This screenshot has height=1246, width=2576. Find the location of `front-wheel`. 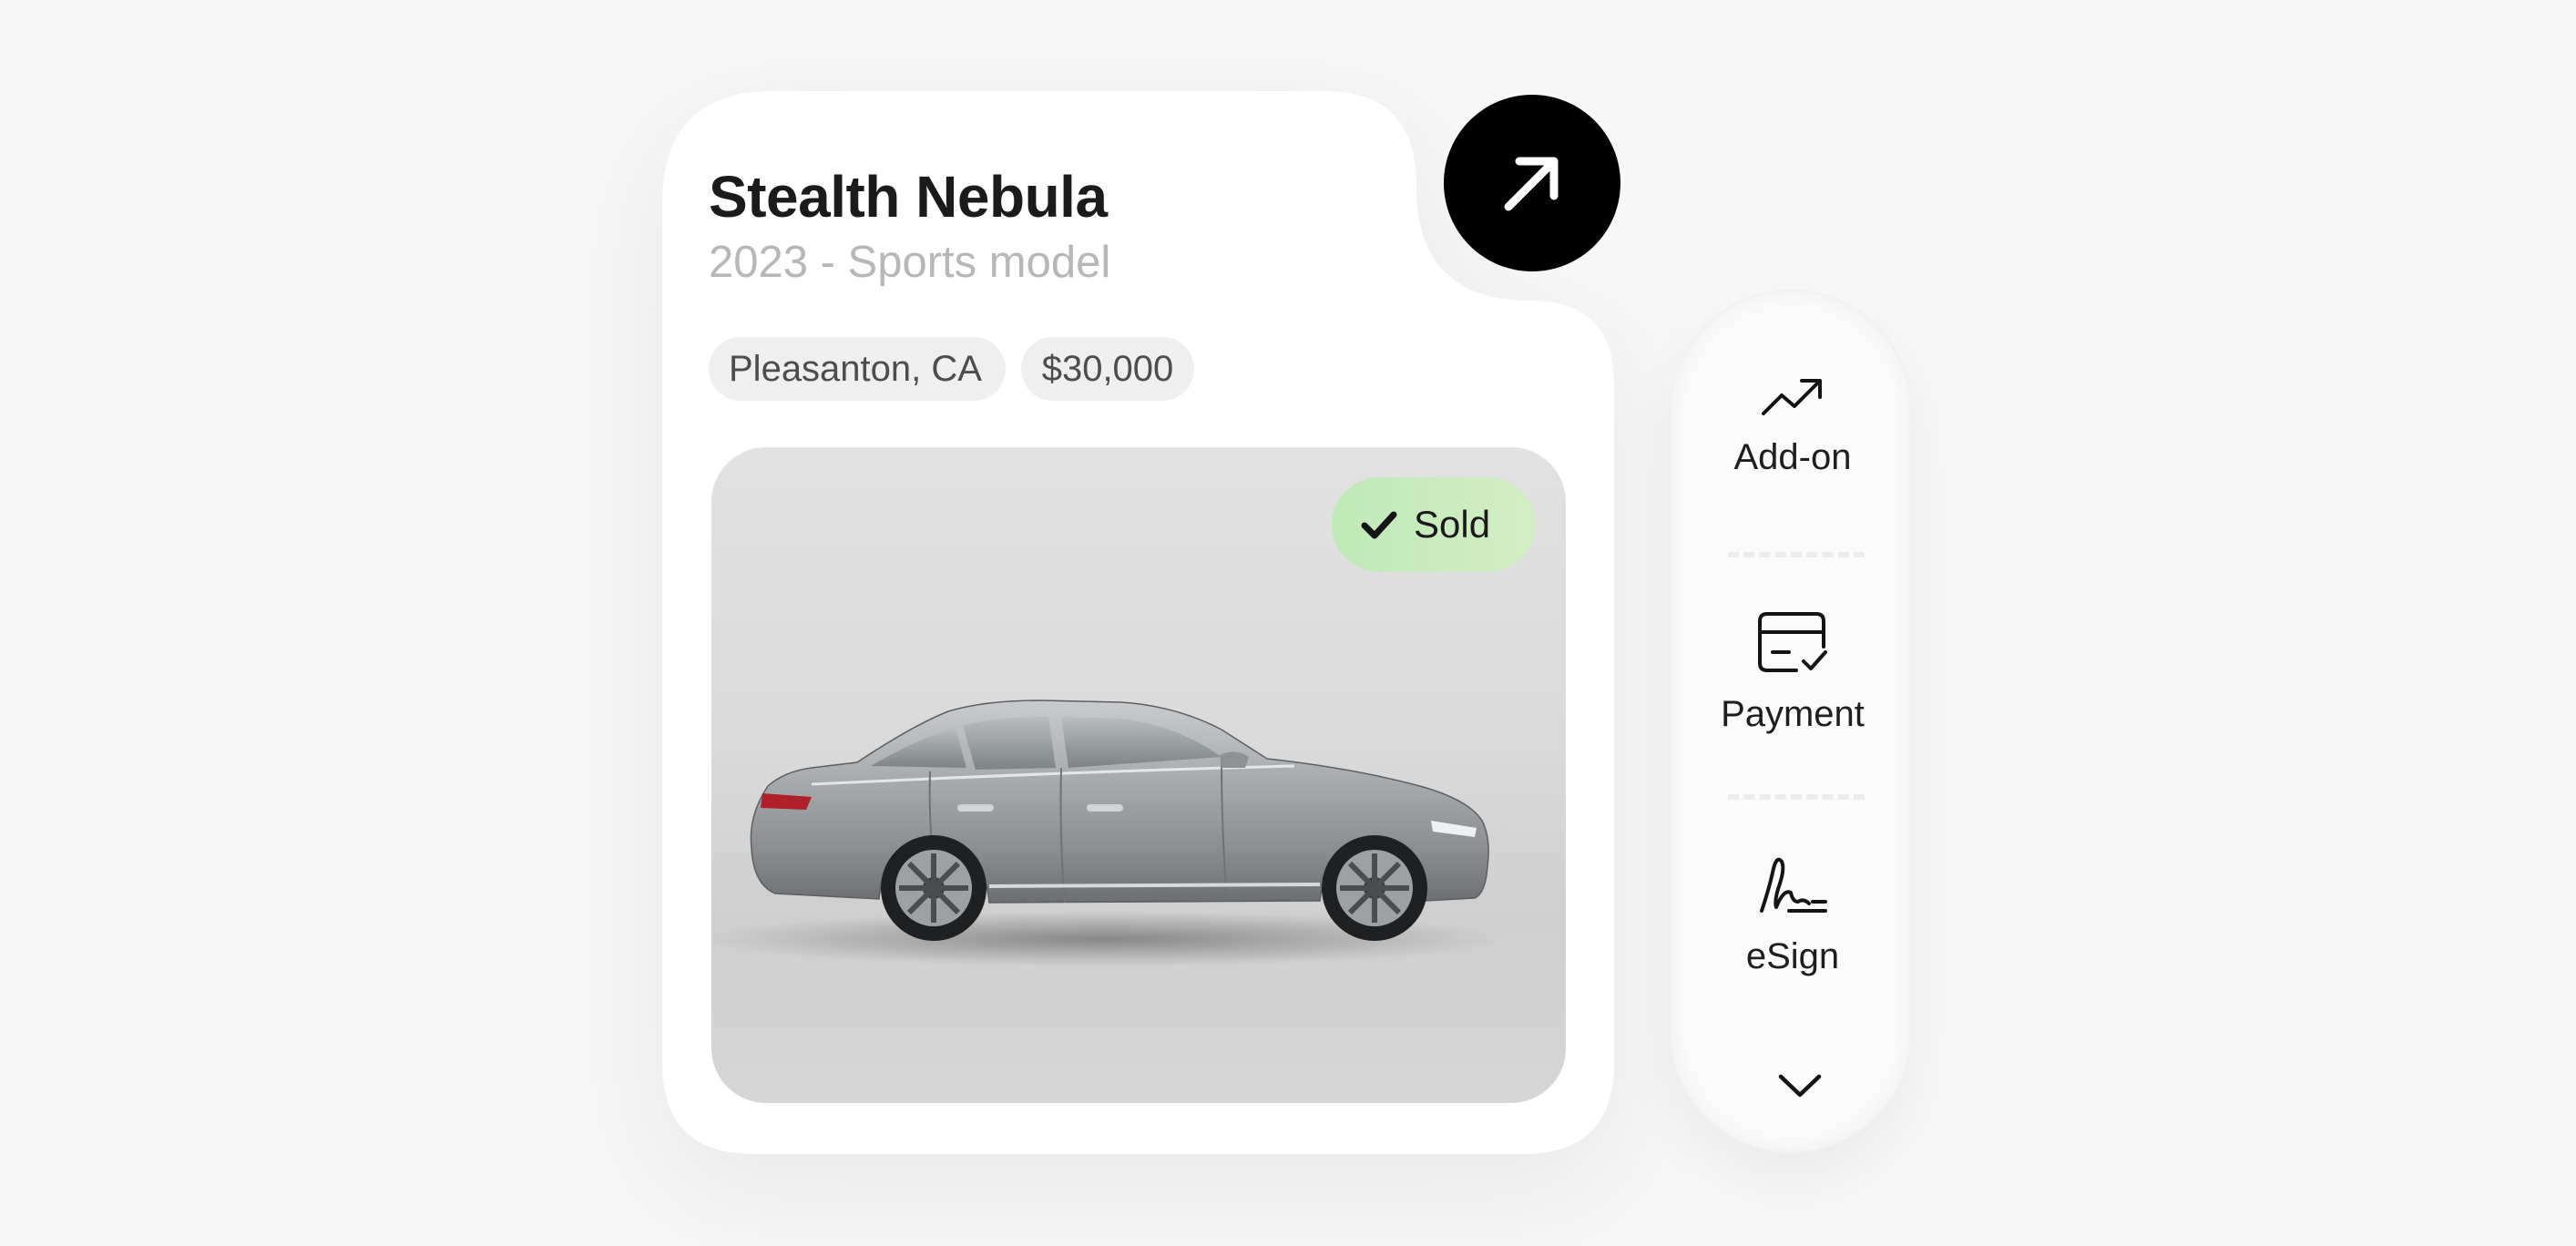

front-wheel is located at coordinates (1374, 888).